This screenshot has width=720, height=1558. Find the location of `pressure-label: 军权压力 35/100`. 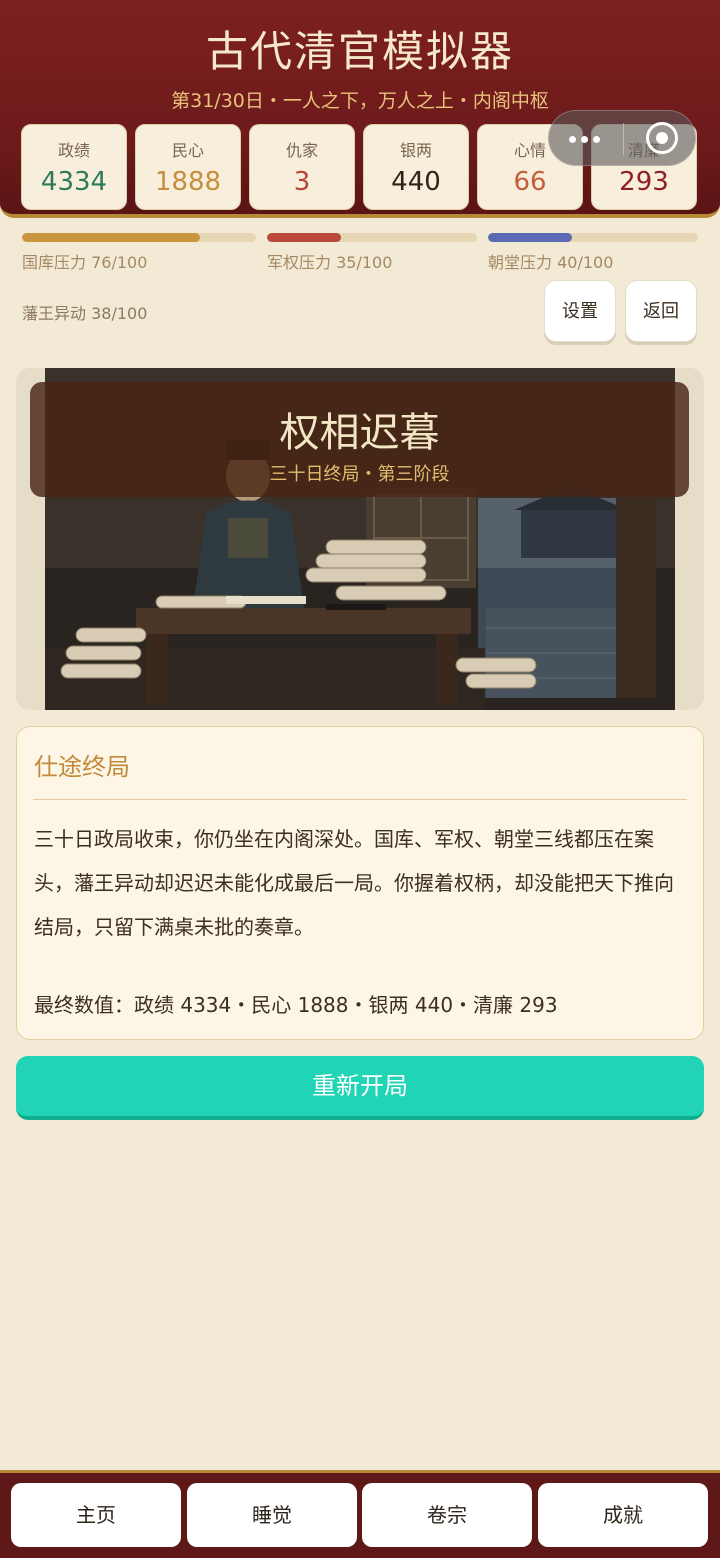

pressure-label: 军权压力 35/100 is located at coordinates (330, 262).